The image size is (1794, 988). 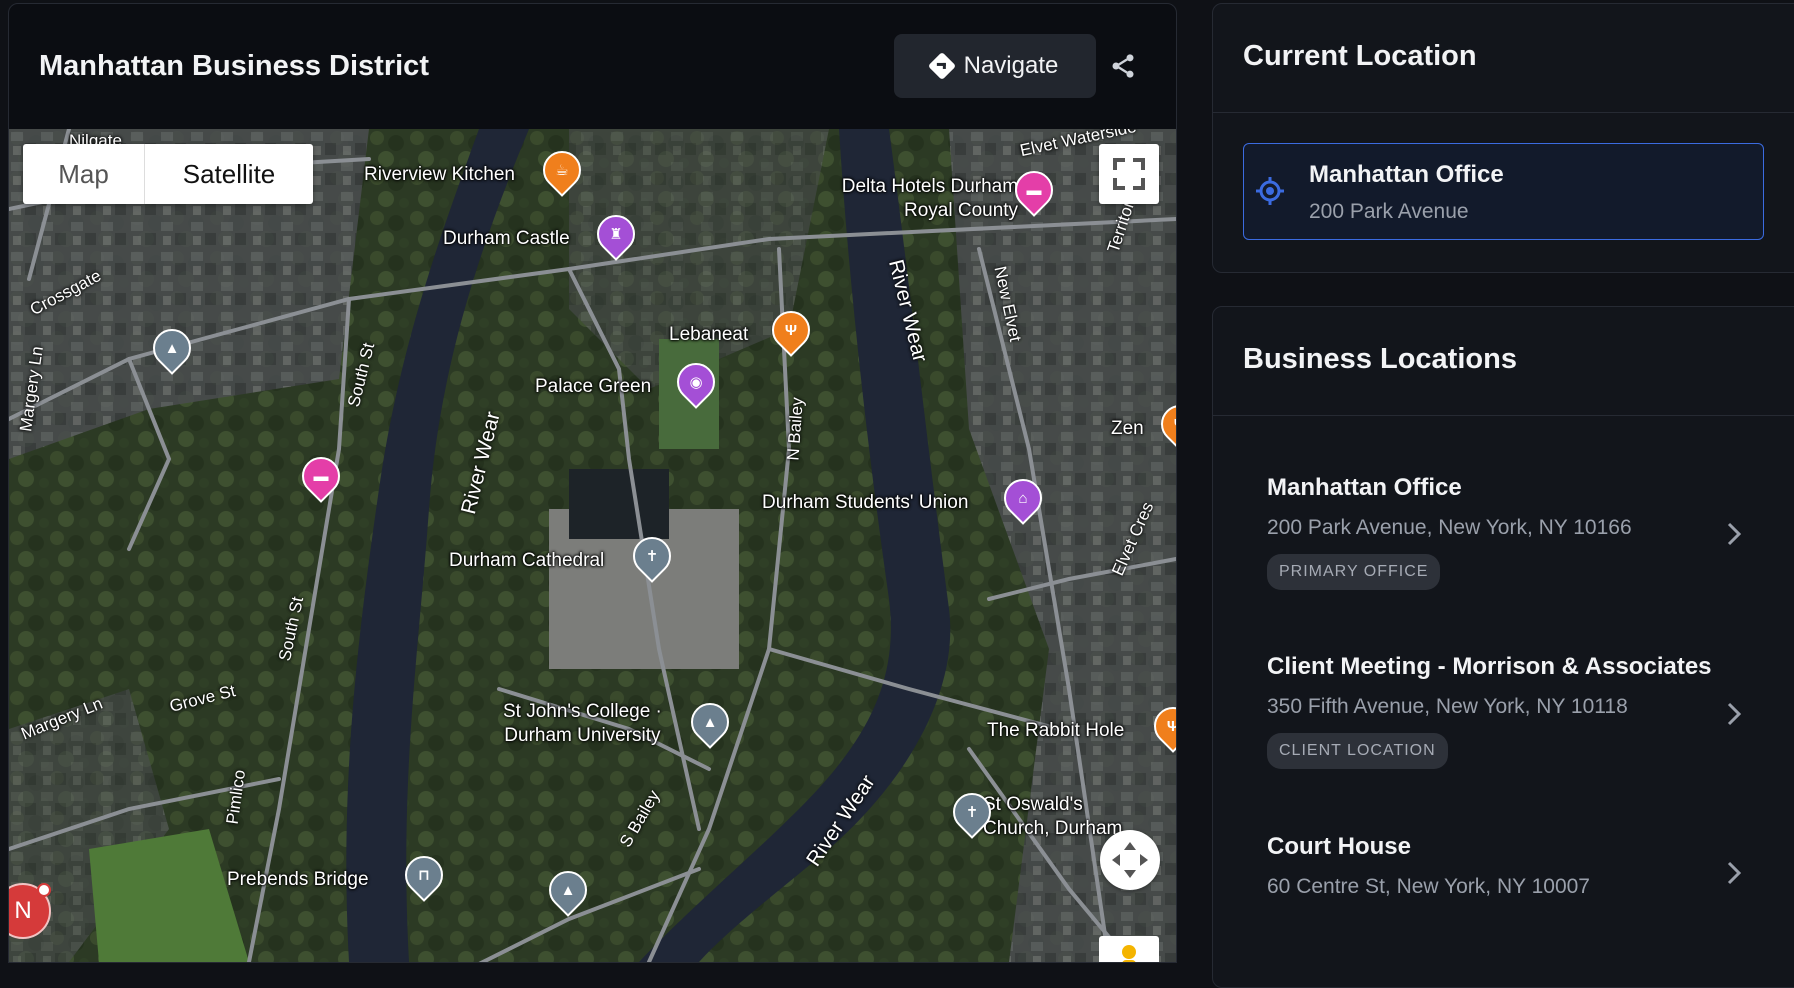 I want to click on poi-label-line1: Delta Hotels Durham, so click(x=930, y=186).